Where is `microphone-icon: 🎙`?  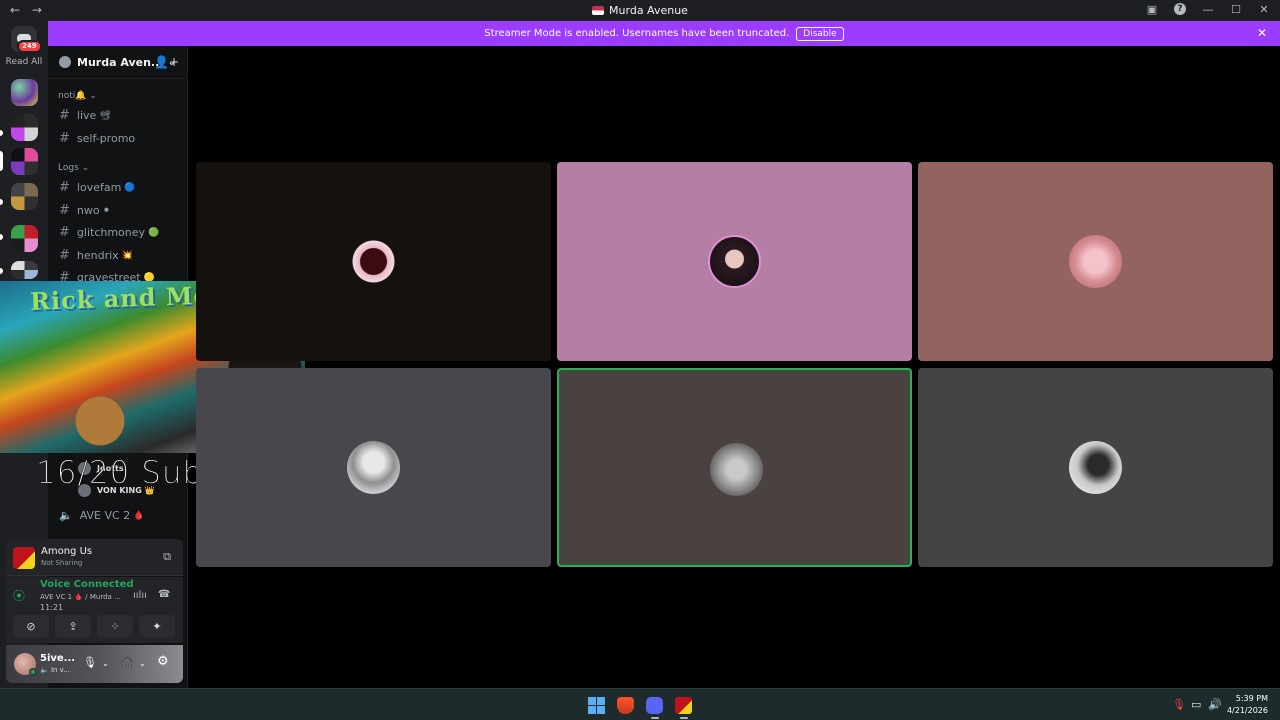 microphone-icon: 🎙 is located at coordinates (90, 662).